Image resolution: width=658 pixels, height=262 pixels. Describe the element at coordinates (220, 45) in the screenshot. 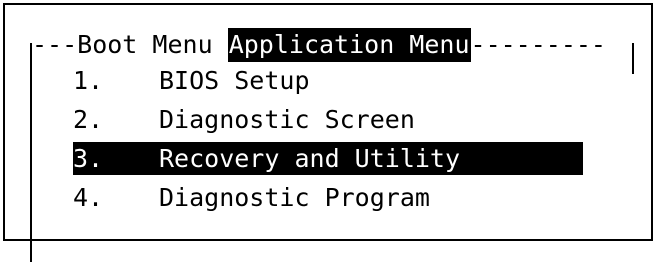

I see `tab-separator` at that location.